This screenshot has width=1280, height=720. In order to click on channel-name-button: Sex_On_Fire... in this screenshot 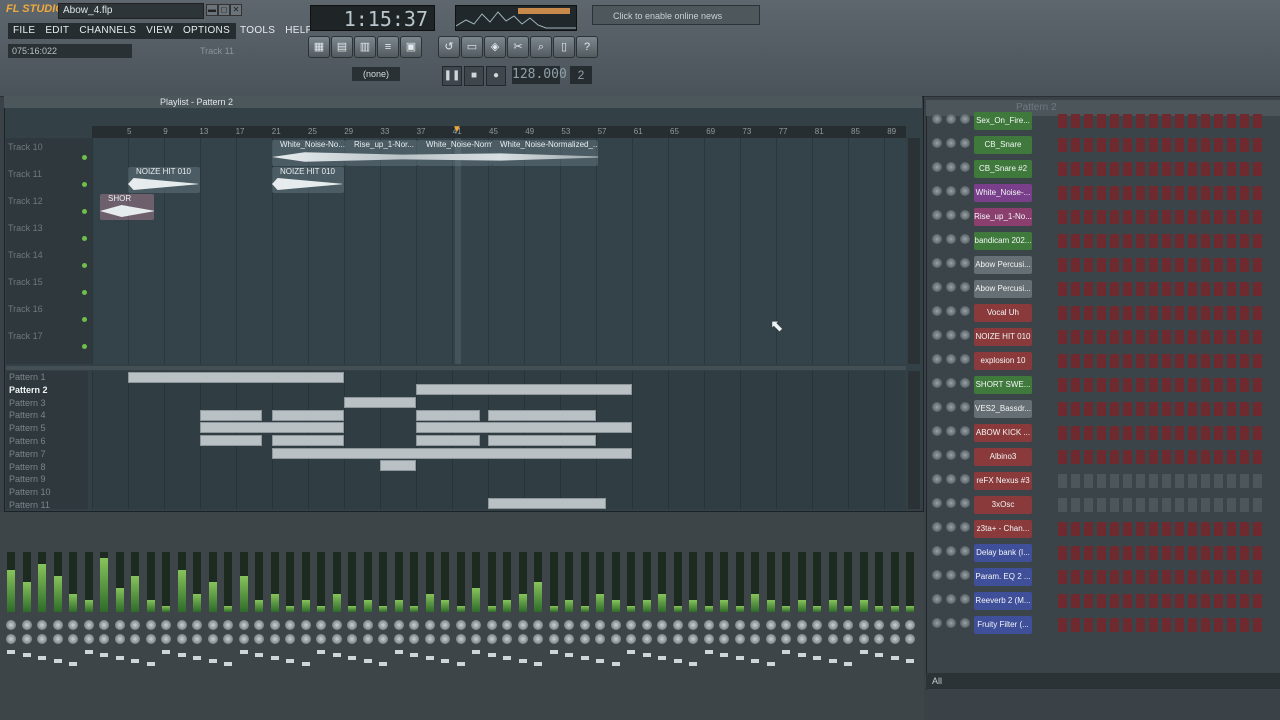, I will do `click(1003, 121)`.